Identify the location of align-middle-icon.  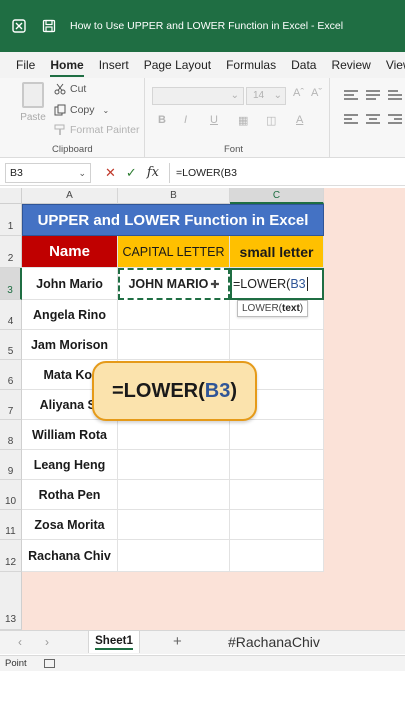
(373, 96).